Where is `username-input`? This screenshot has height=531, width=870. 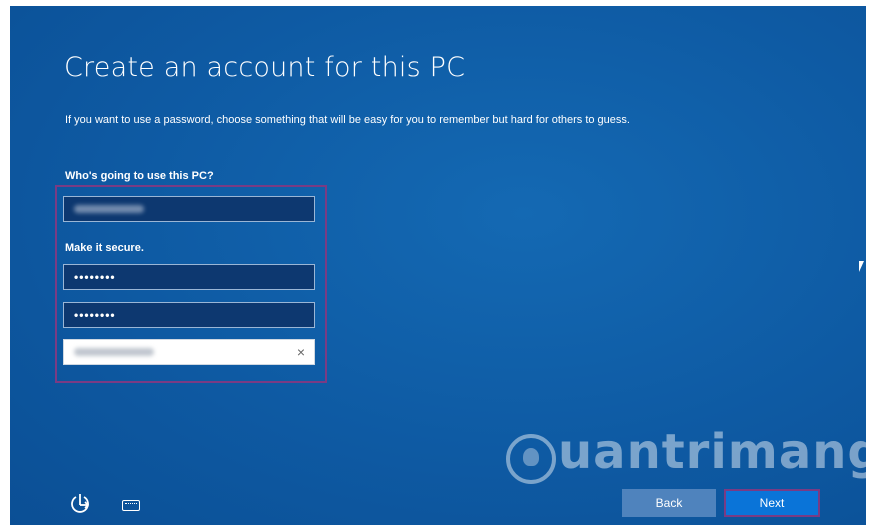
username-input is located at coordinates (189, 209).